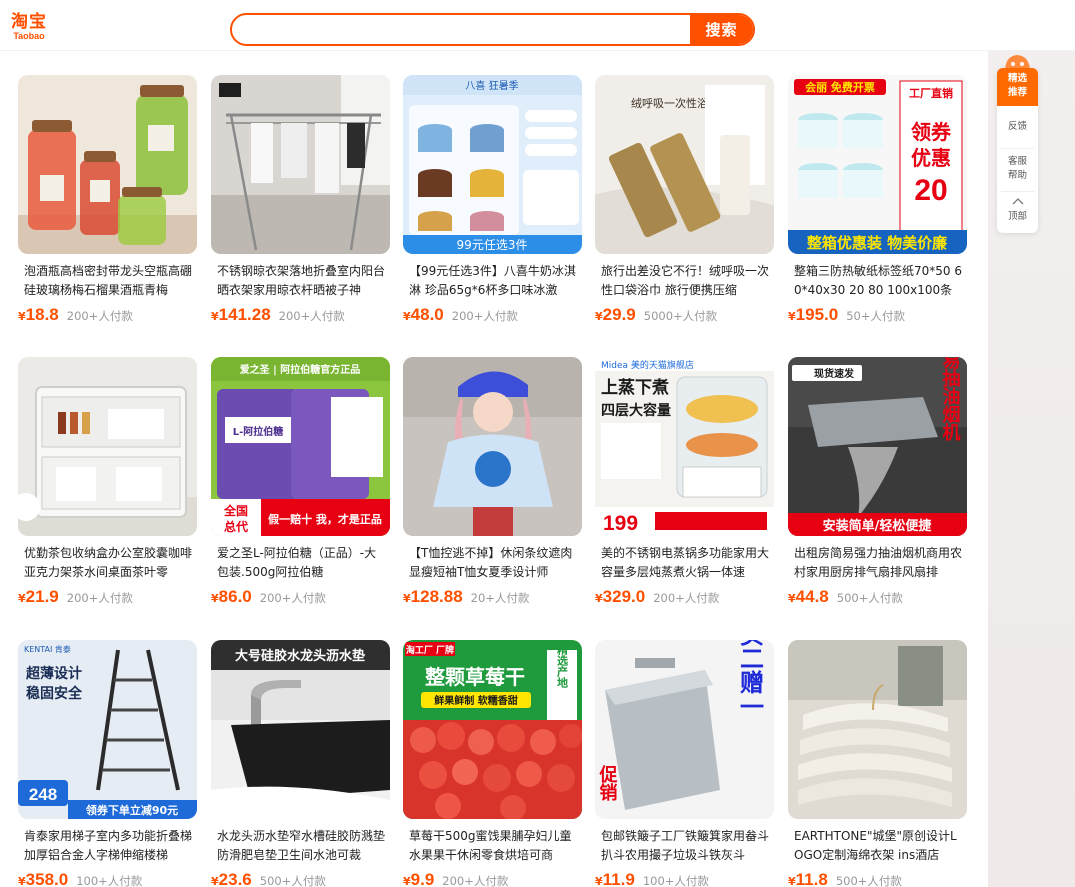 This screenshot has width=1075, height=887. Describe the element at coordinates (29, 36) in the screenshot. I see `logo-text-en: Taobao` at that location.